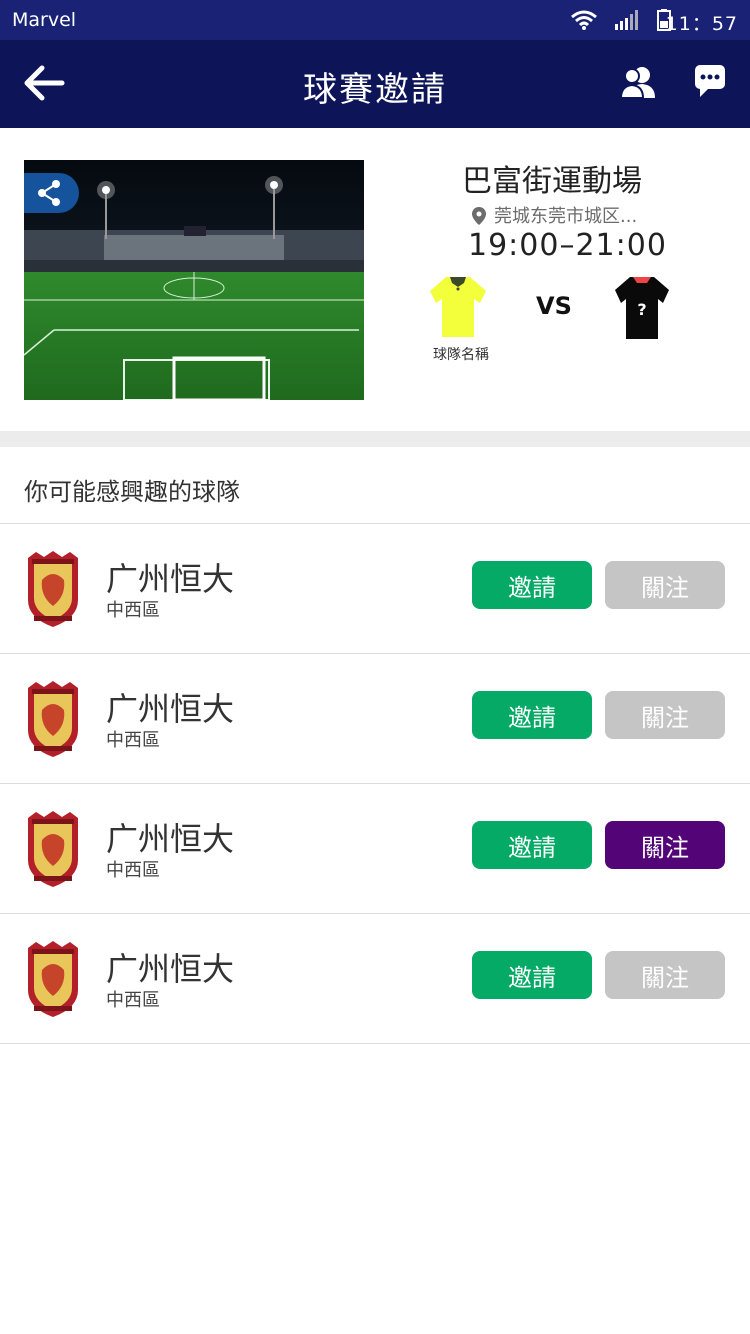 The height and width of the screenshot is (1334, 750). I want to click on share-icon, so click(49, 193).